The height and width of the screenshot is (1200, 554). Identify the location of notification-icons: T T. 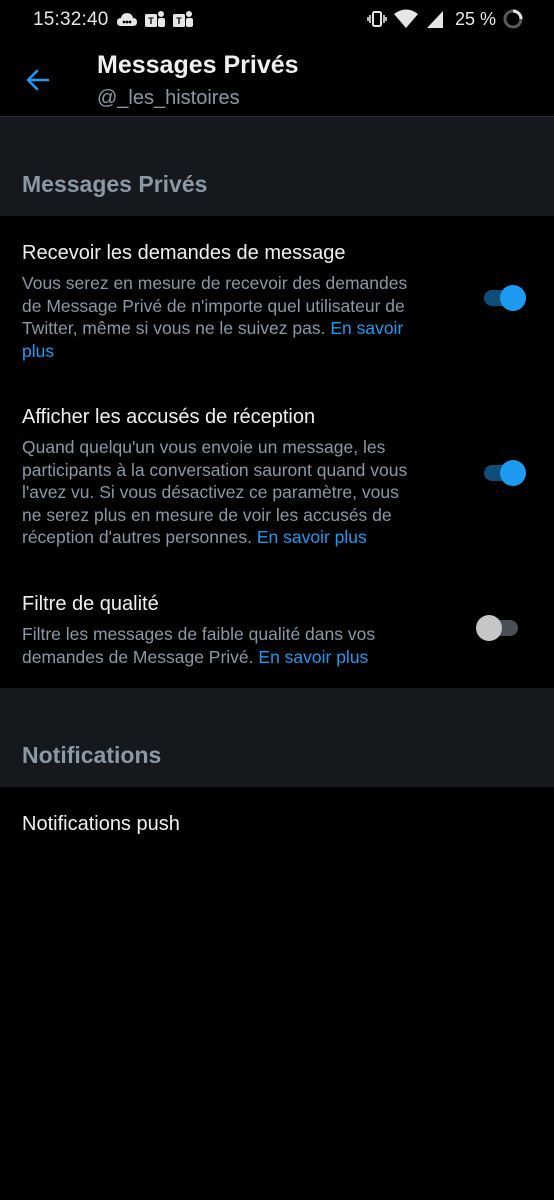
(155, 20).